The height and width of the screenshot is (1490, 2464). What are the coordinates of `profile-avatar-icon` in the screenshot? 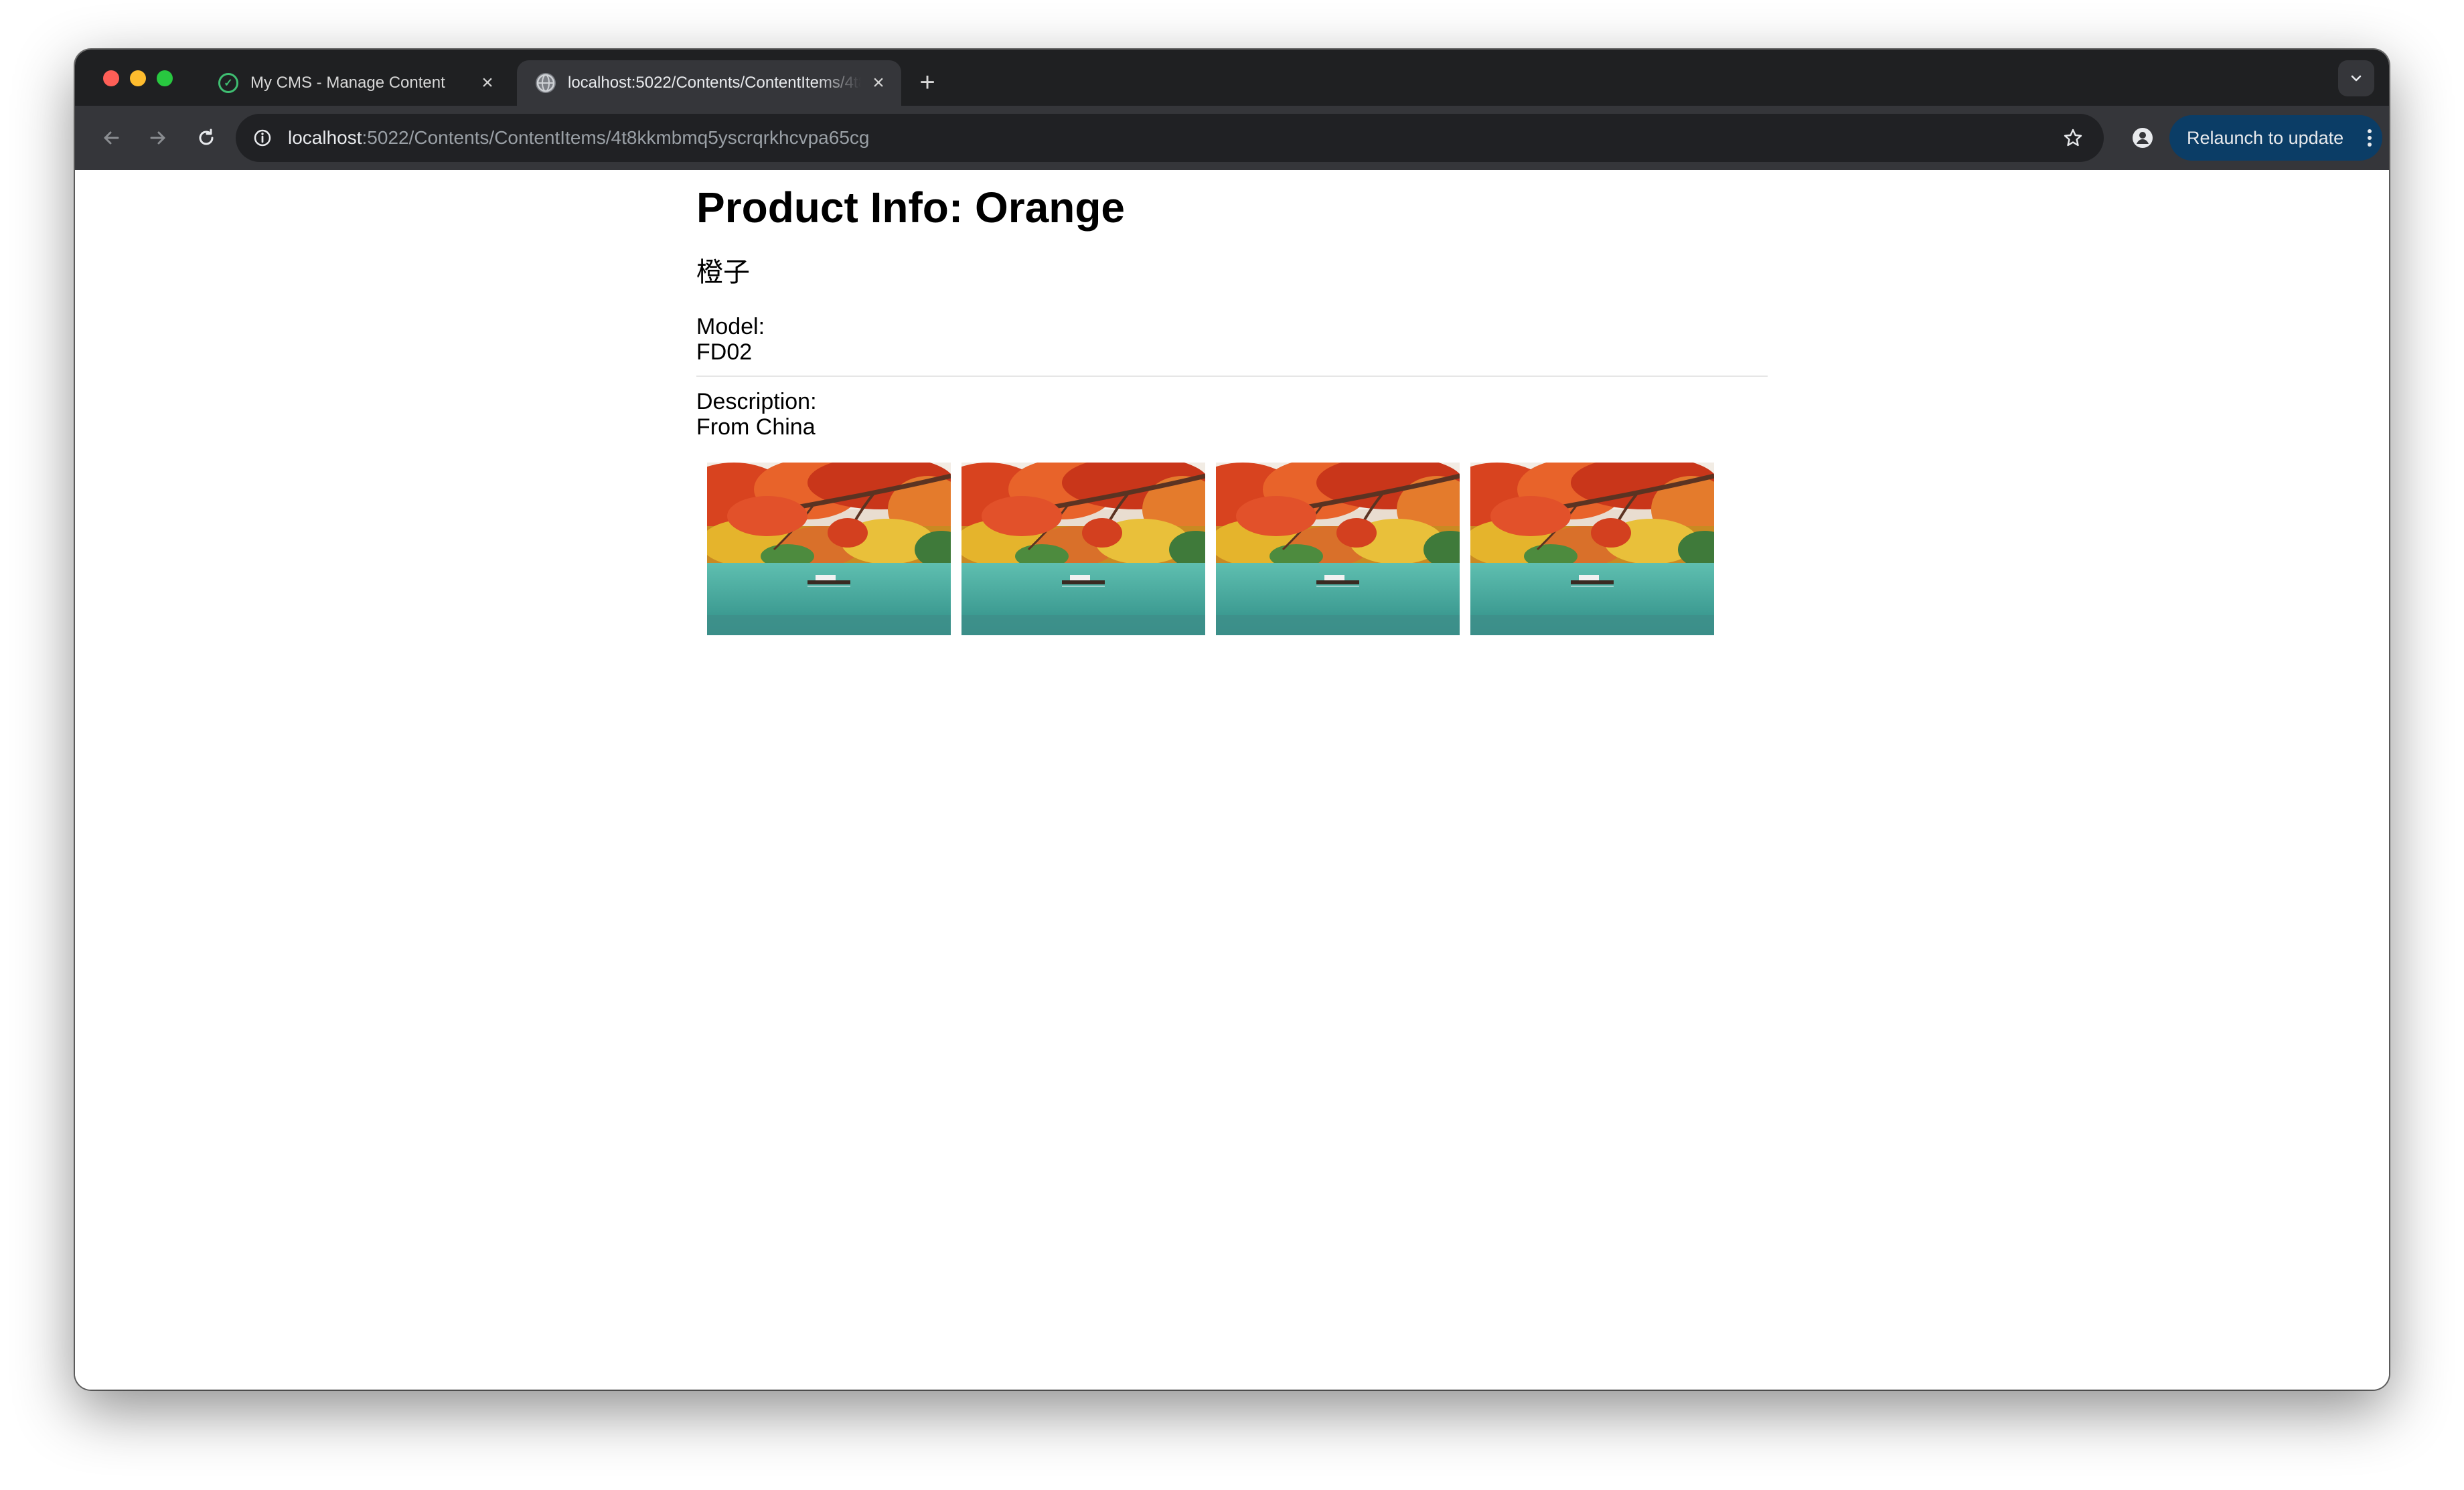 It's located at (2142, 137).